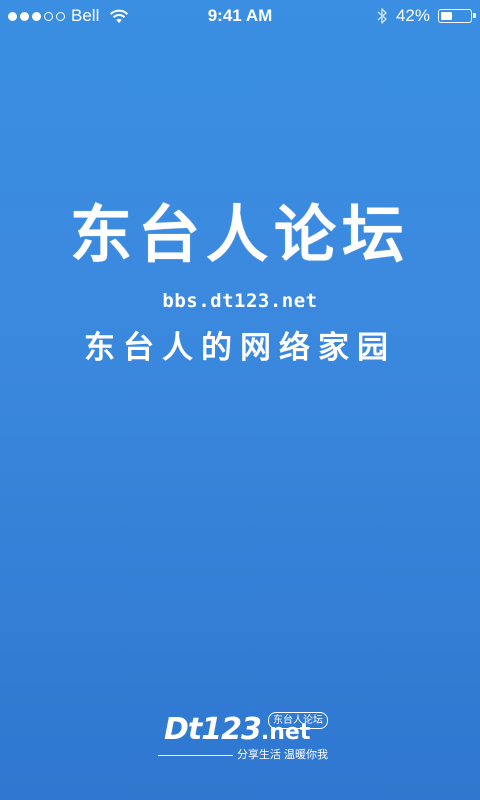 The height and width of the screenshot is (800, 480). Describe the element at coordinates (240, 348) in the screenshot. I see `app-slogan: 东台人的网络家园` at that location.